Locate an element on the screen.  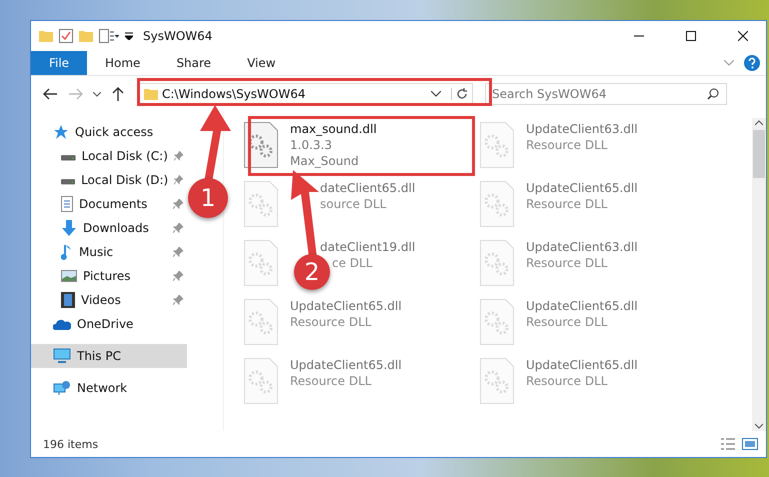
file-detail: 1.0.3.3 is located at coordinates (311, 145).